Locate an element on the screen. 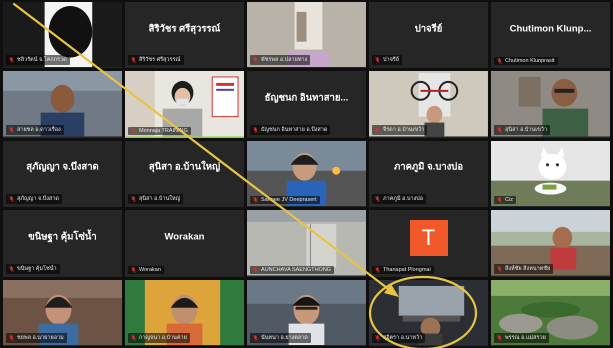 The image size is (613, 348). participant-name-text: พรรณ อ.แม่สรวย is located at coordinates (525, 338).